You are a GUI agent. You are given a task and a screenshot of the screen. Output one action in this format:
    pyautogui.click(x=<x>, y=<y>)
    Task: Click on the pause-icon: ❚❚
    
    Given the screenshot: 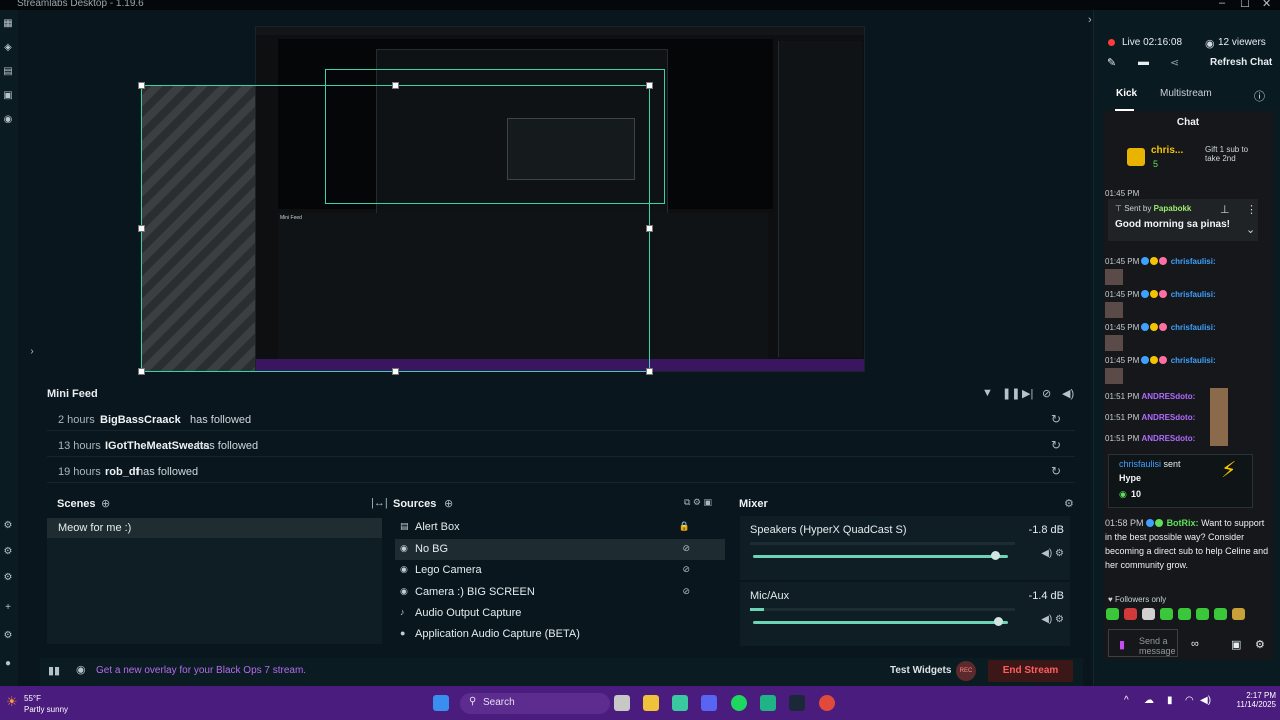 What is the action you would take?
    pyautogui.click(x=1011, y=393)
    